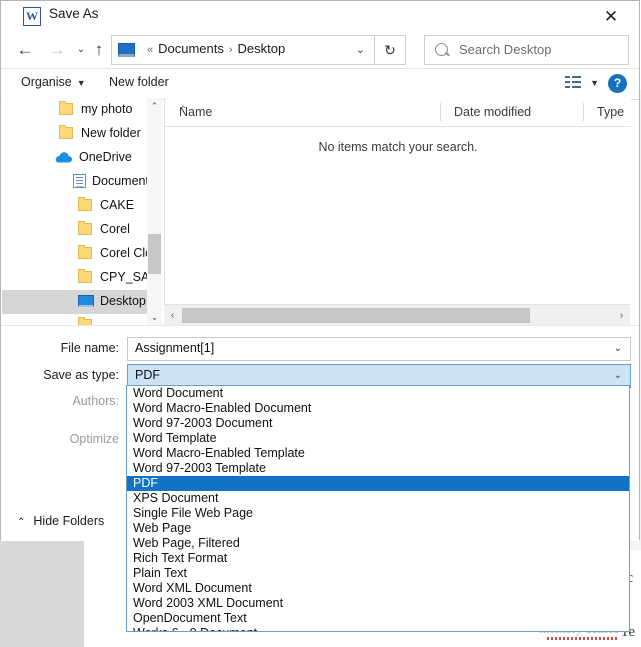 The image size is (641, 647). I want to click on tree-item-new-folder: New folder, so click(78, 134).